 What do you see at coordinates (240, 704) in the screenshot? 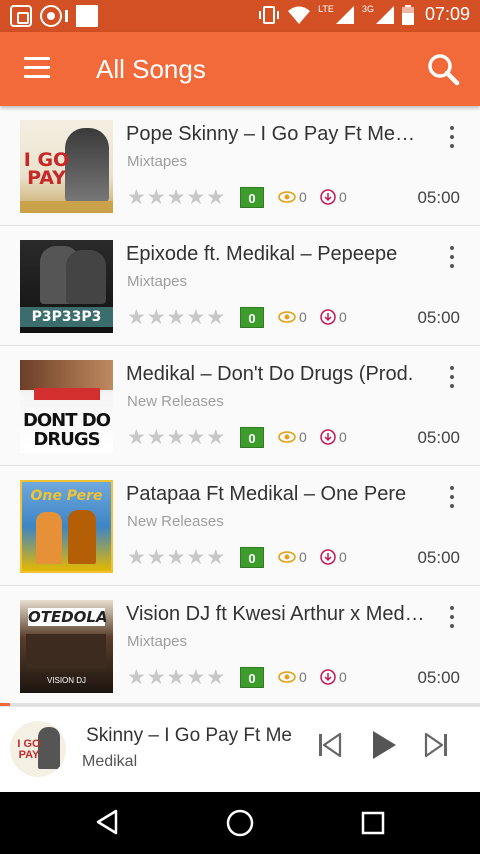
I see `playback-progress-bar` at bounding box center [240, 704].